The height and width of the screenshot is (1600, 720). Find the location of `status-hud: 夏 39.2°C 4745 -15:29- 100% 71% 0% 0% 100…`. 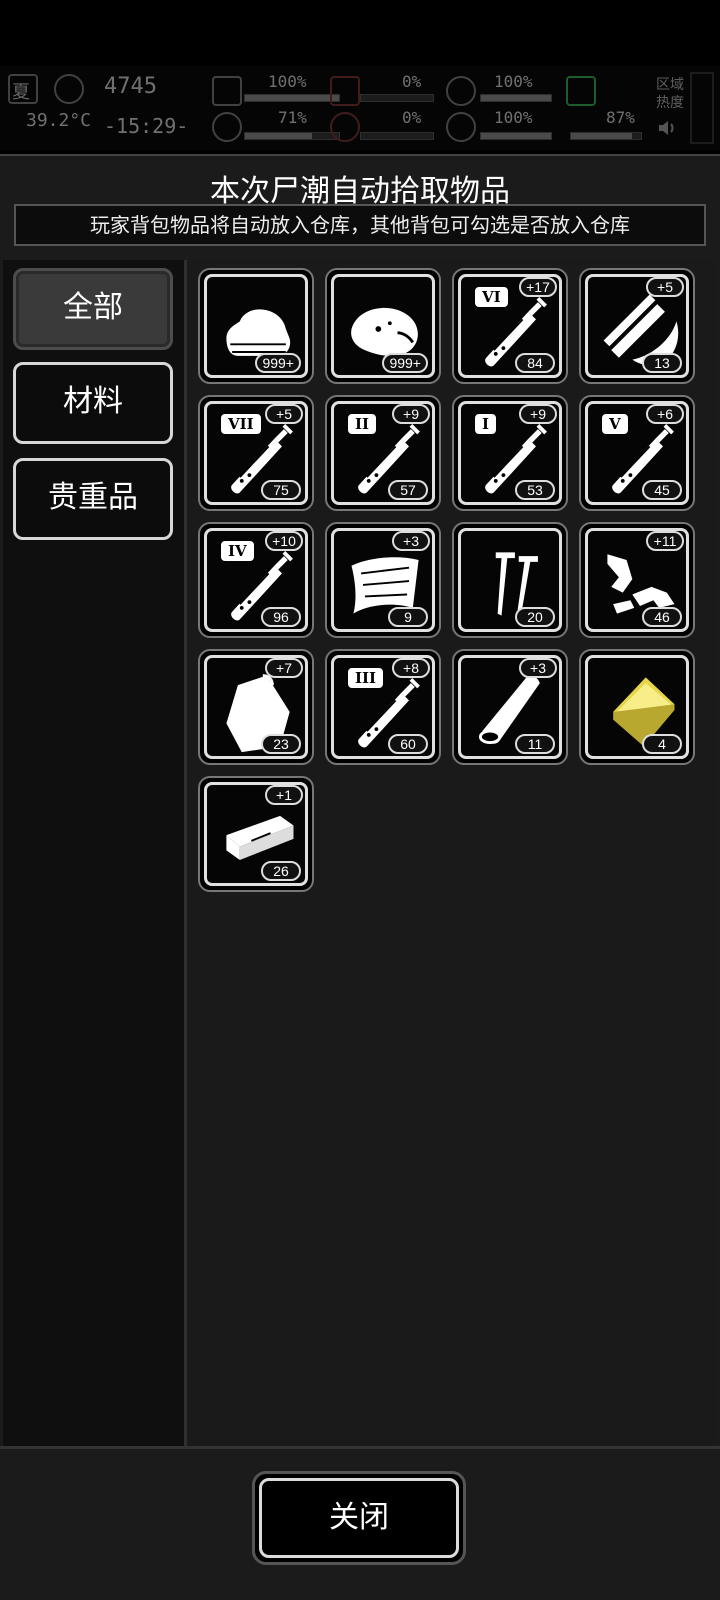

status-hud: 夏 39.2°C 4745 -15:29- 100% 71% 0% 0% 100… is located at coordinates (360, 108).